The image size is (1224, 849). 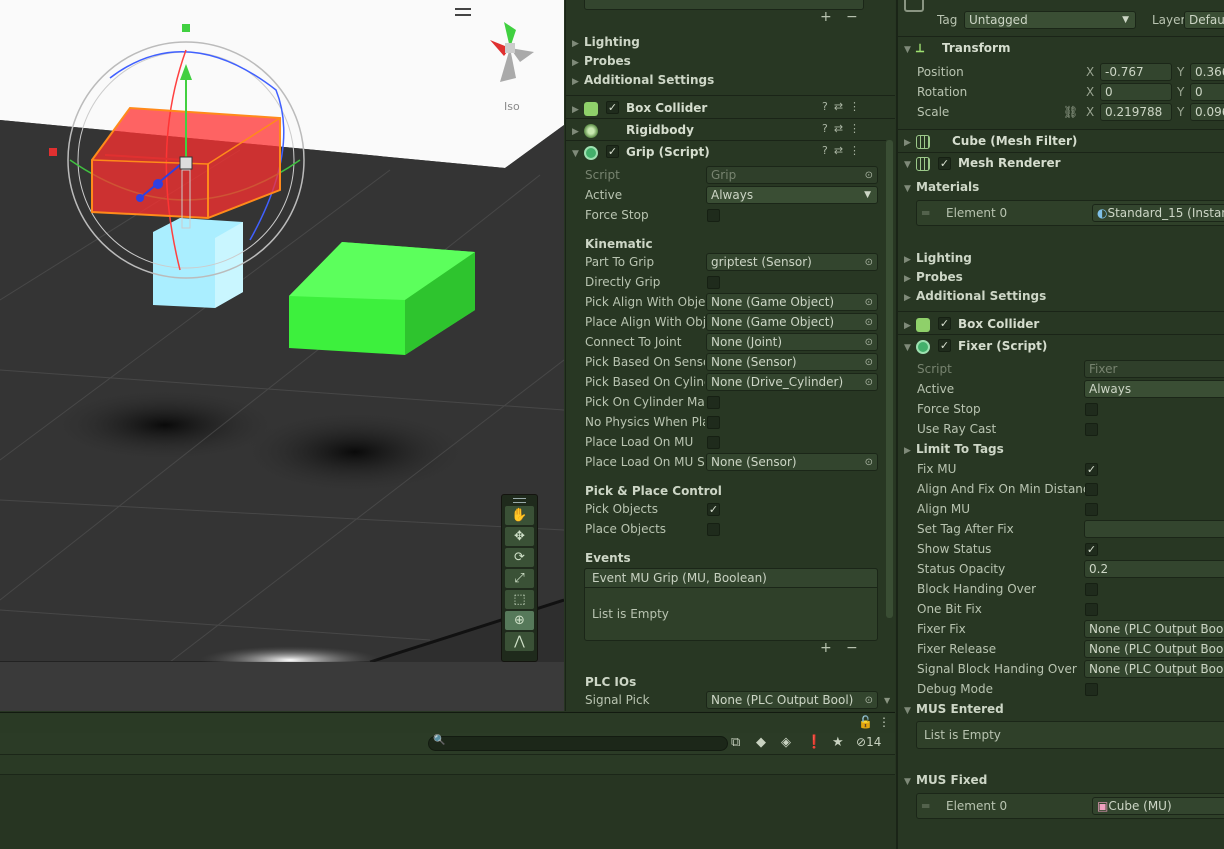 What do you see at coordinates (588, 130) in the screenshot?
I see `rigidbody-header: ▶` at bounding box center [588, 130].